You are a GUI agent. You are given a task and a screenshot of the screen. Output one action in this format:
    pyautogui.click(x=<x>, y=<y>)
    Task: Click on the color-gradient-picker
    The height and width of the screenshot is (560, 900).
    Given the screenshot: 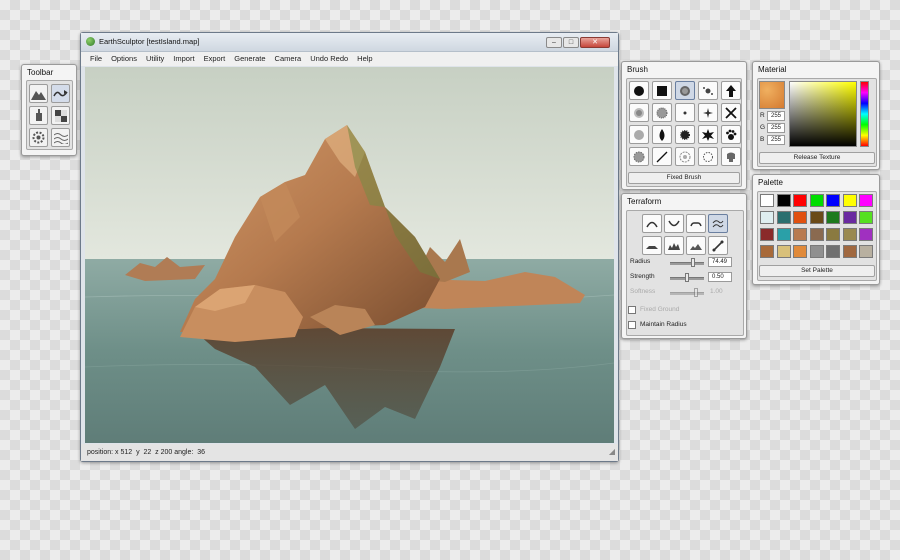 What is the action you would take?
    pyautogui.click(x=823, y=114)
    